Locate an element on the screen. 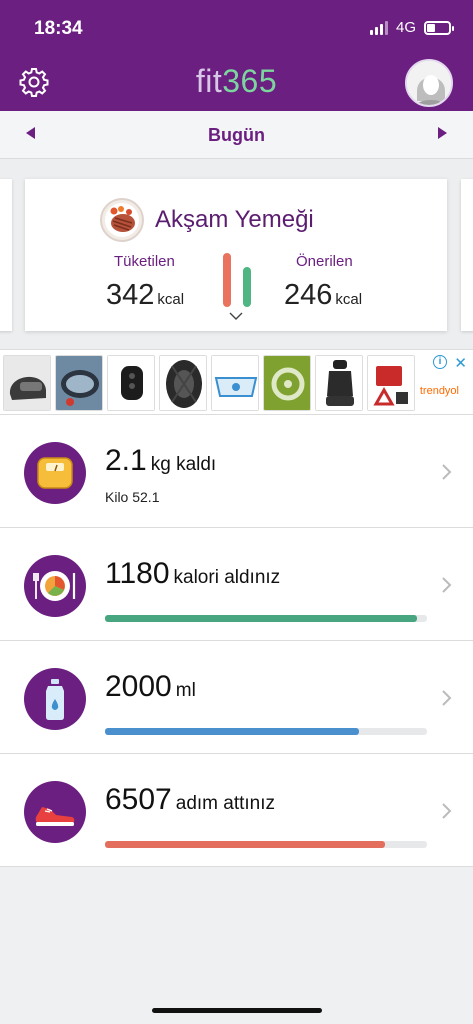 This screenshot has height=1024, width=473. steps-value: 6507 adım attınız is located at coordinates (190, 799).